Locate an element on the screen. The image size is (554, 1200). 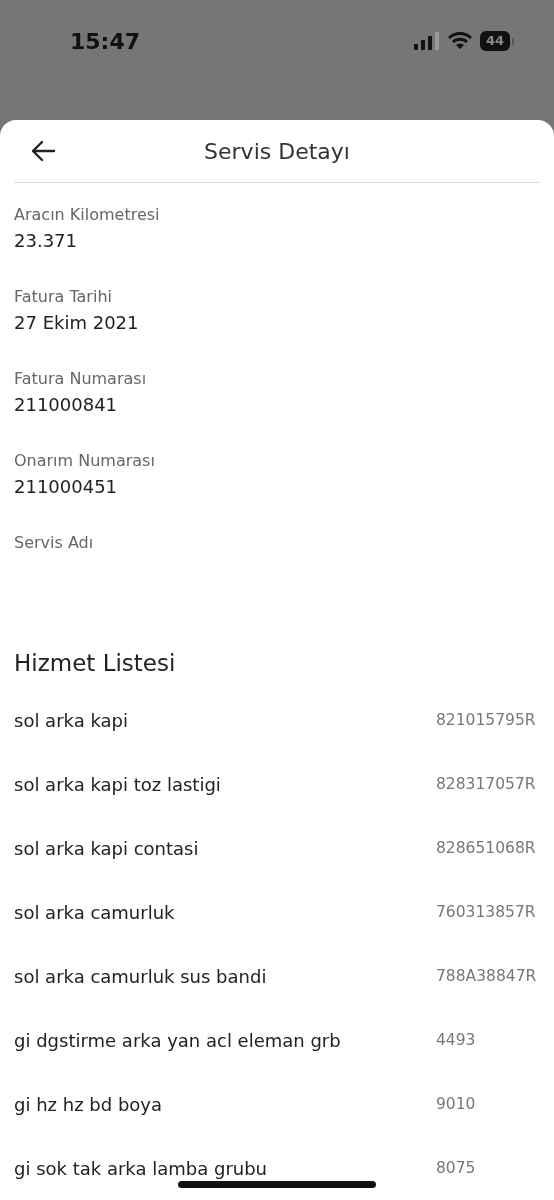
part-code: 4493 is located at coordinates (456, 1040).